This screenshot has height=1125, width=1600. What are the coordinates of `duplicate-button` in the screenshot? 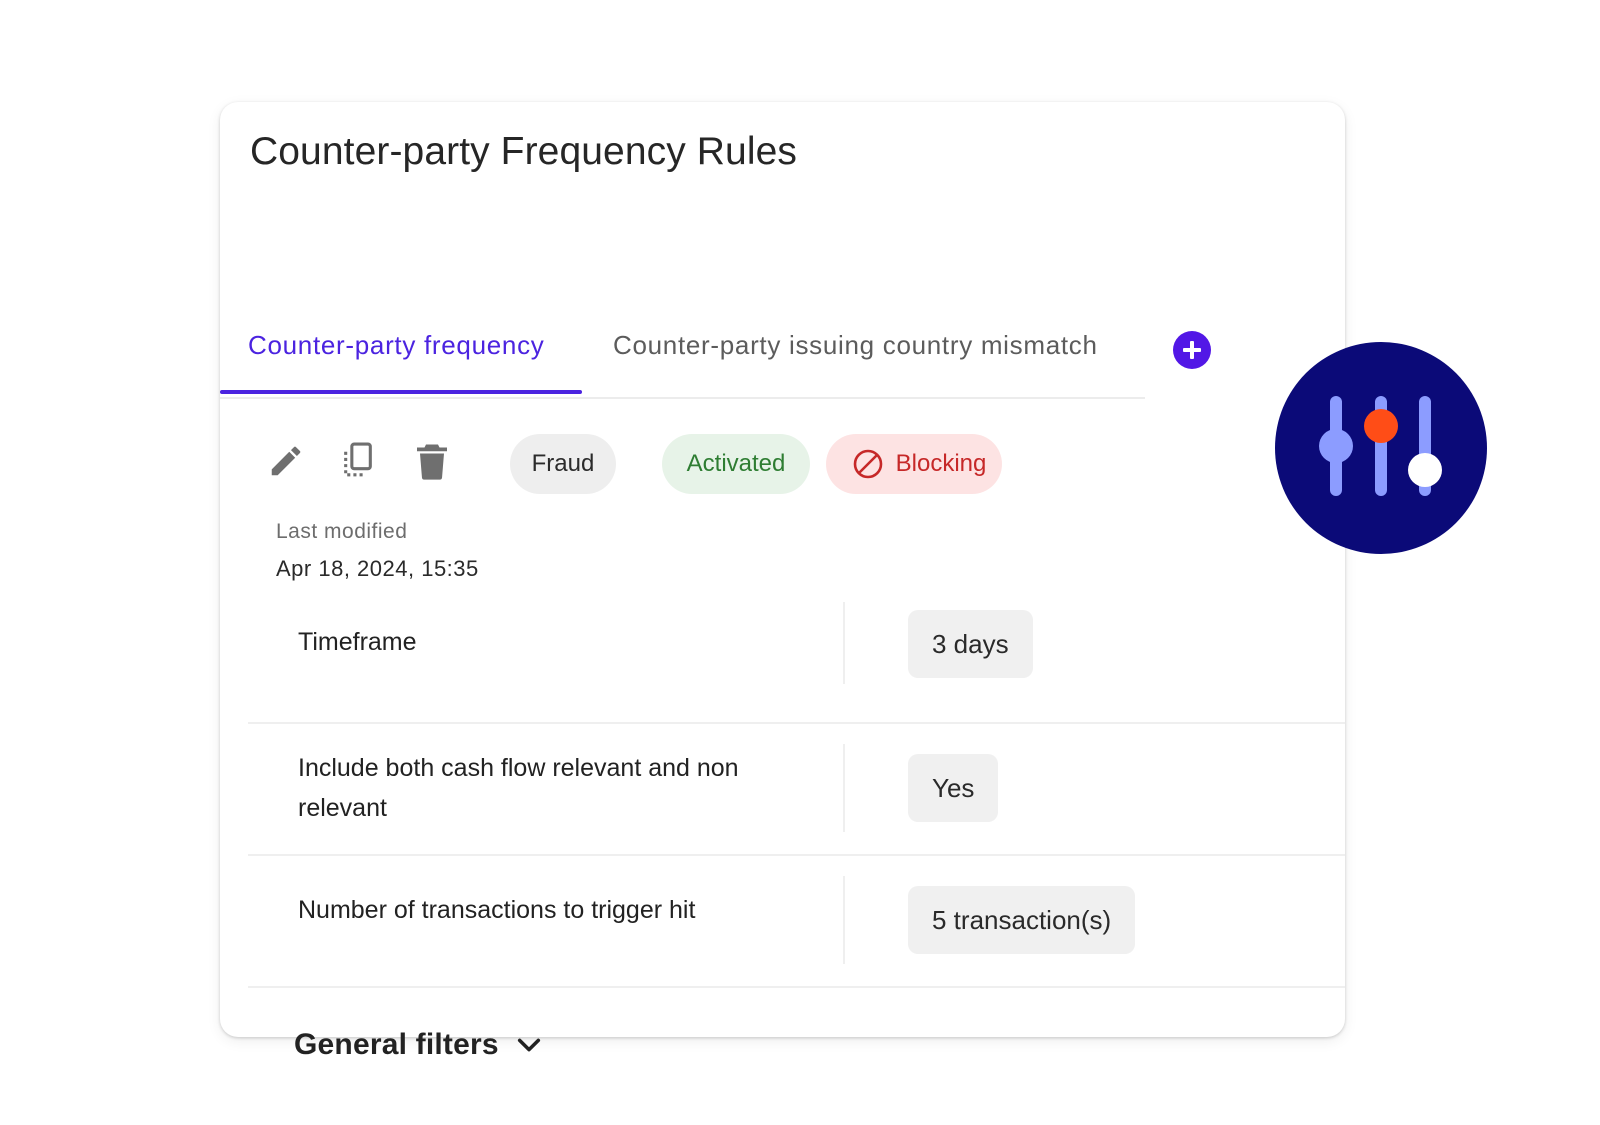 It's located at (358, 461).